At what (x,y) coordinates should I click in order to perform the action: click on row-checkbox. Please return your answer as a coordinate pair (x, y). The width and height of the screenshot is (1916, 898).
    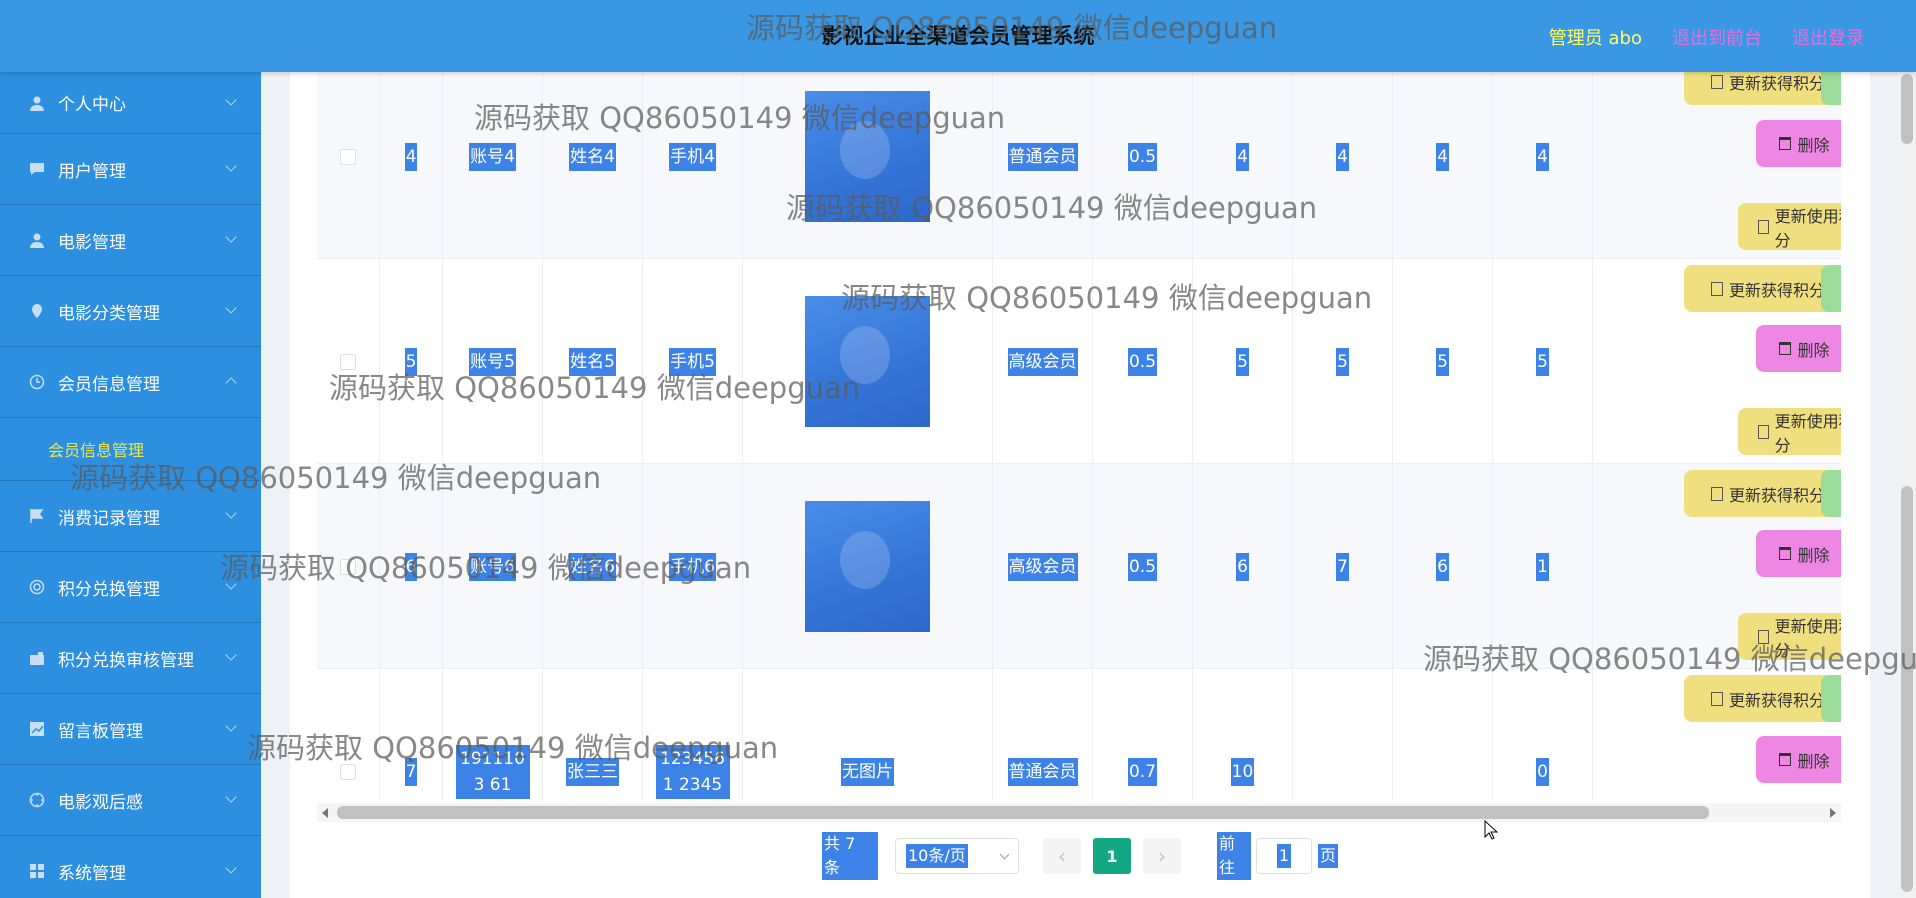
    Looking at the image, I should click on (348, 156).